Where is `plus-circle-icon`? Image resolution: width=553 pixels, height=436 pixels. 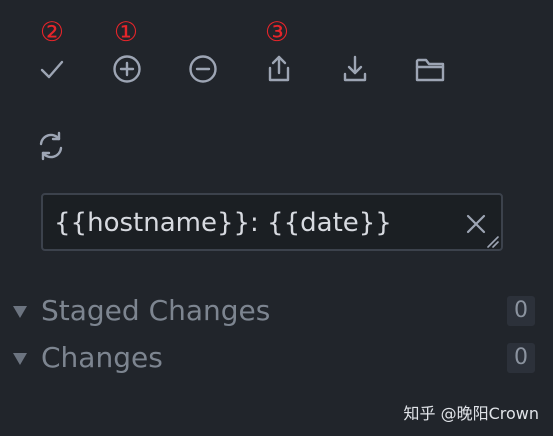 plus-circle-icon is located at coordinates (127, 69).